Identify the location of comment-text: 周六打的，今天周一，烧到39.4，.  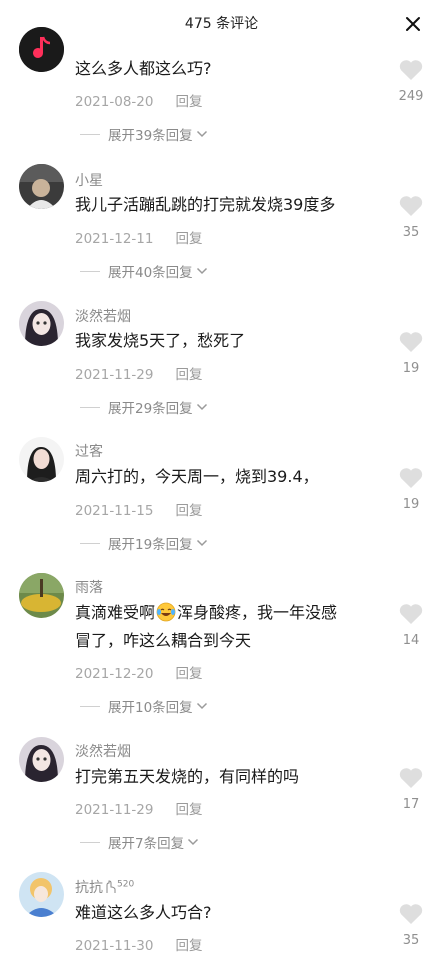
(197, 476).